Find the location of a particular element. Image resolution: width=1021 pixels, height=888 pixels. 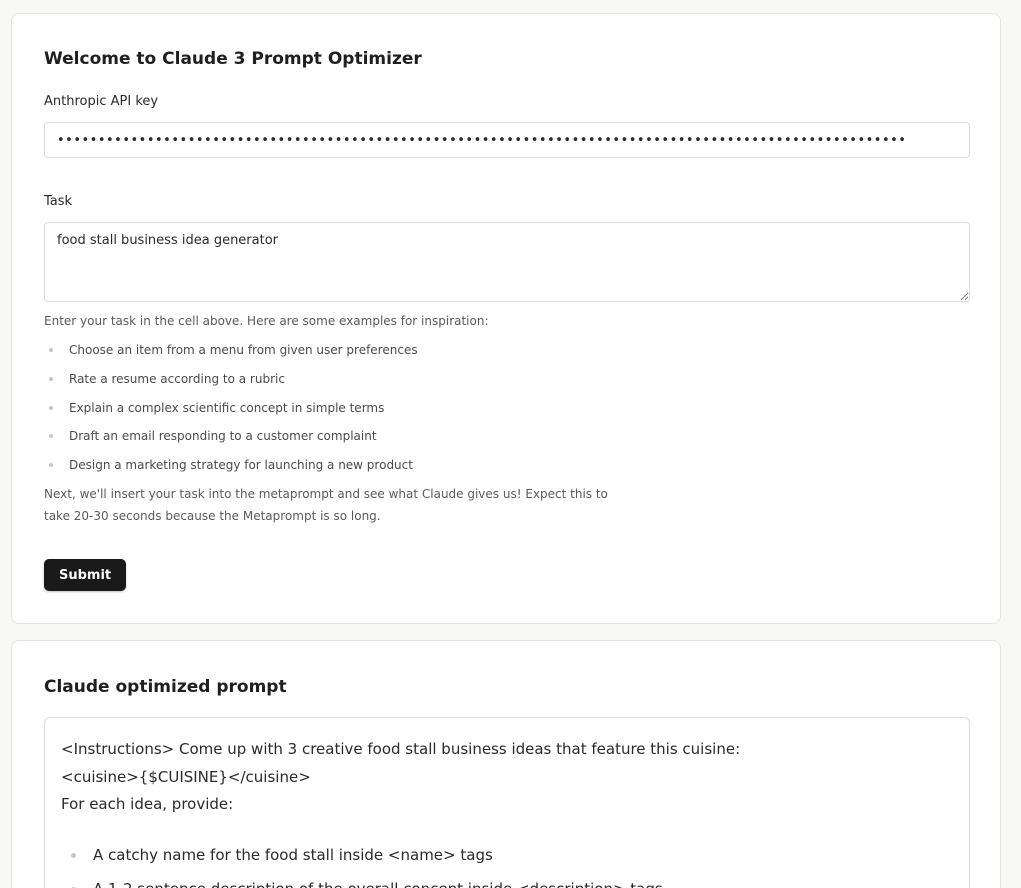

task-label: Task is located at coordinates (58, 201).